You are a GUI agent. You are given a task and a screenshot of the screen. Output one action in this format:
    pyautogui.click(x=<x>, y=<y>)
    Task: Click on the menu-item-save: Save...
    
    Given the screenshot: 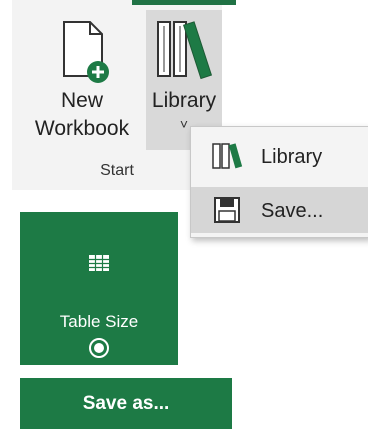 What is the action you would take?
    pyautogui.click(x=279, y=210)
    